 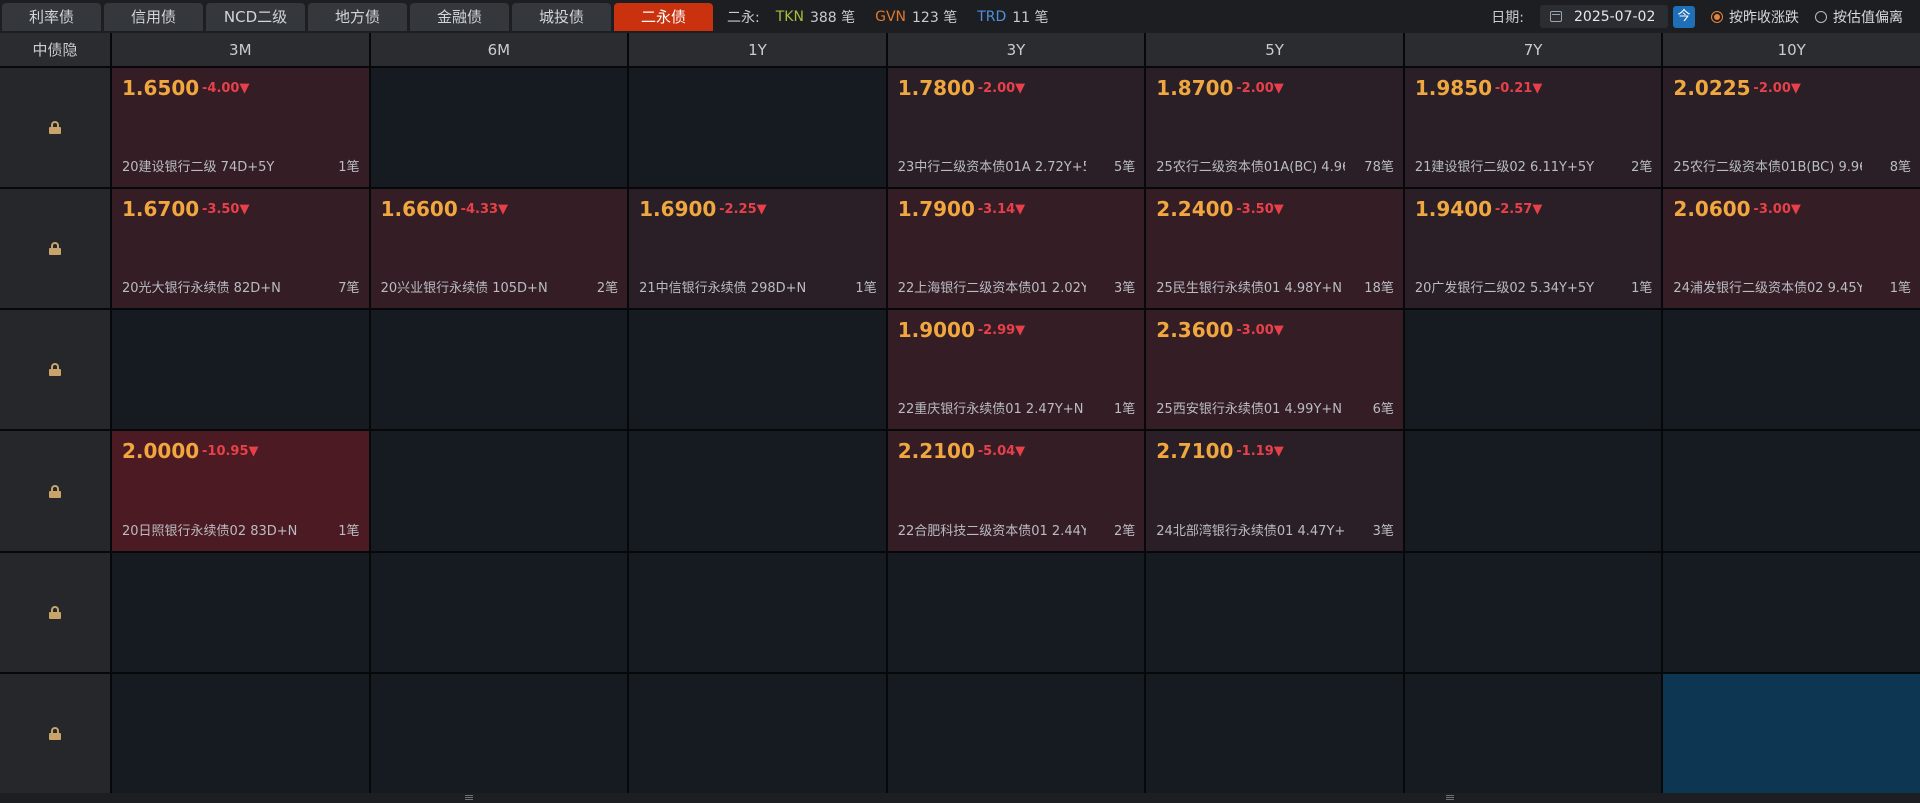 I want to click on bond-name: 21中信银行永续债 298D+N, so click(x=723, y=289).